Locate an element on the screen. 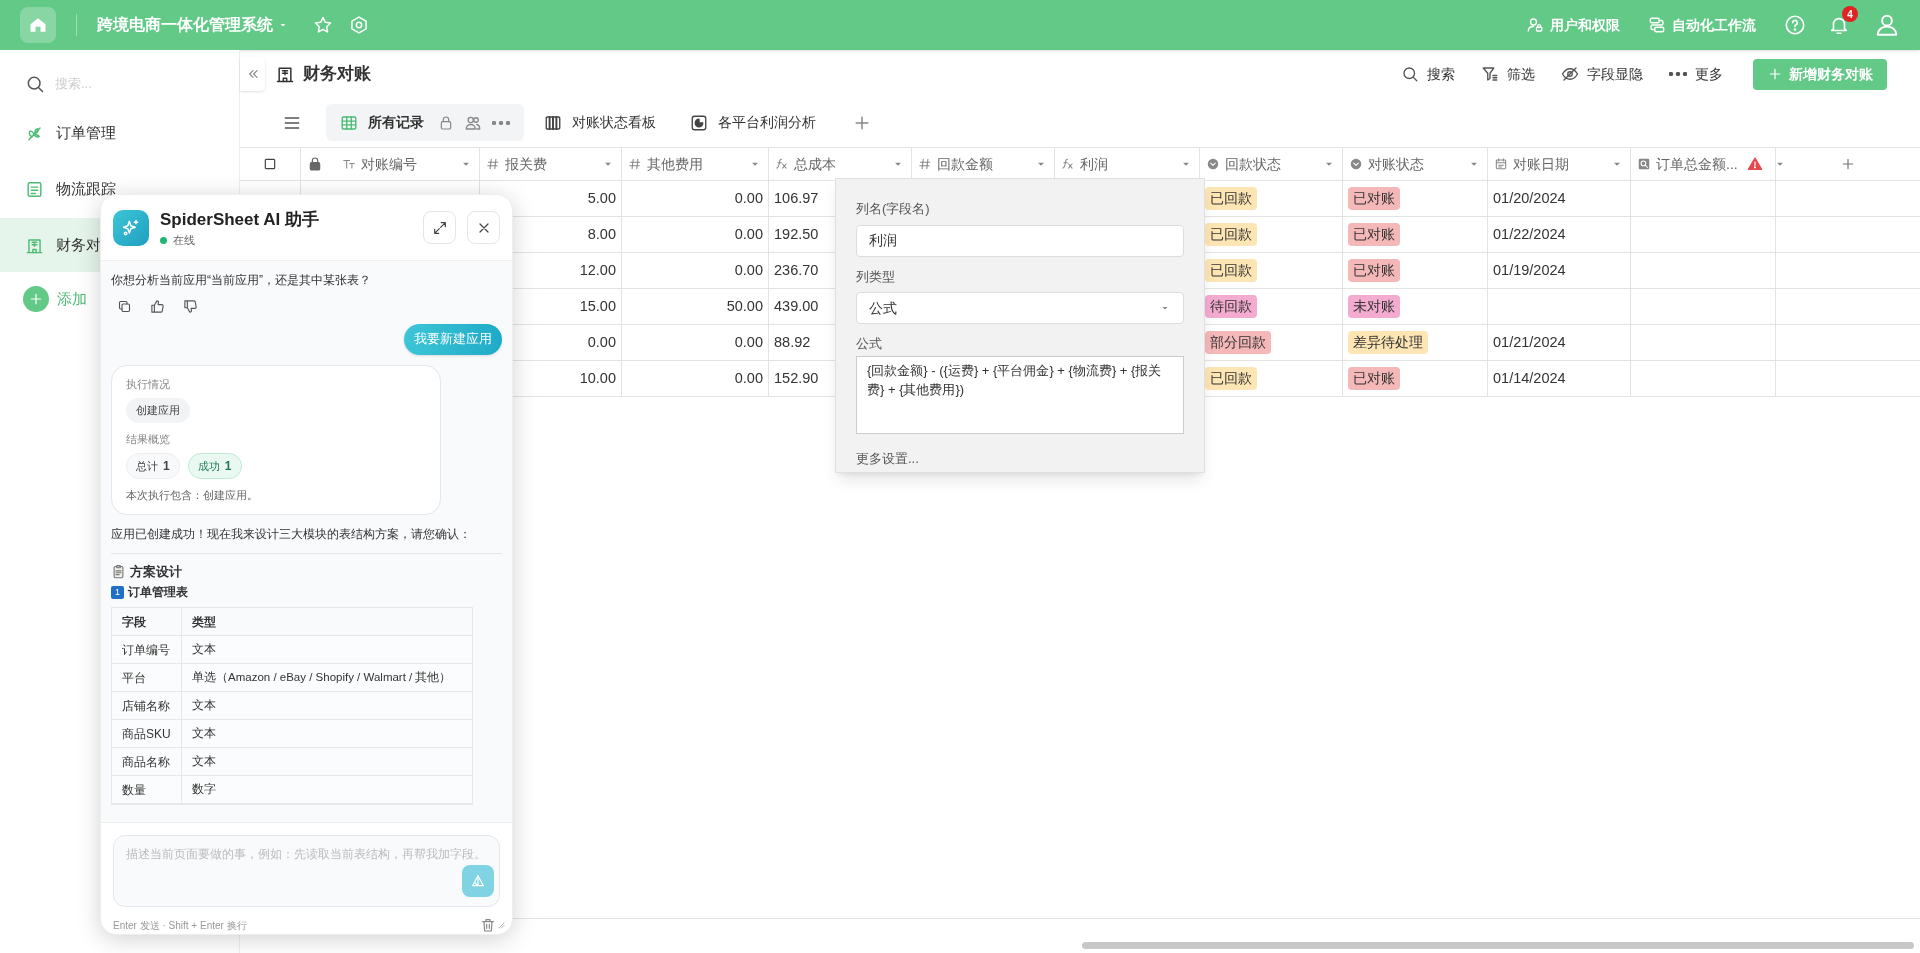 The height and width of the screenshot is (953, 1920). page-title: 财务对账 is located at coordinates (337, 74).